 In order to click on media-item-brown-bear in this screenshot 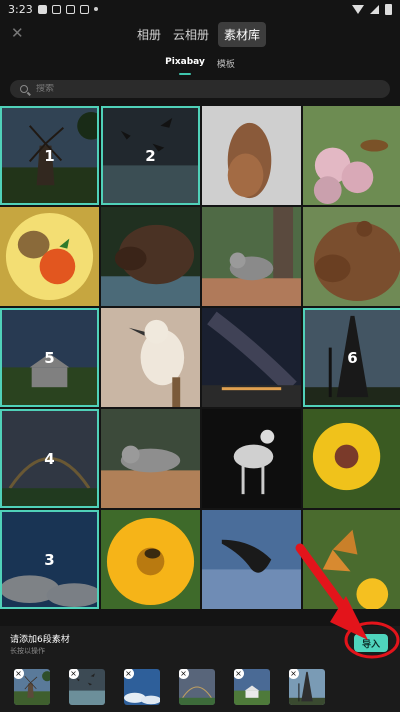, I will do `click(351, 256)`.